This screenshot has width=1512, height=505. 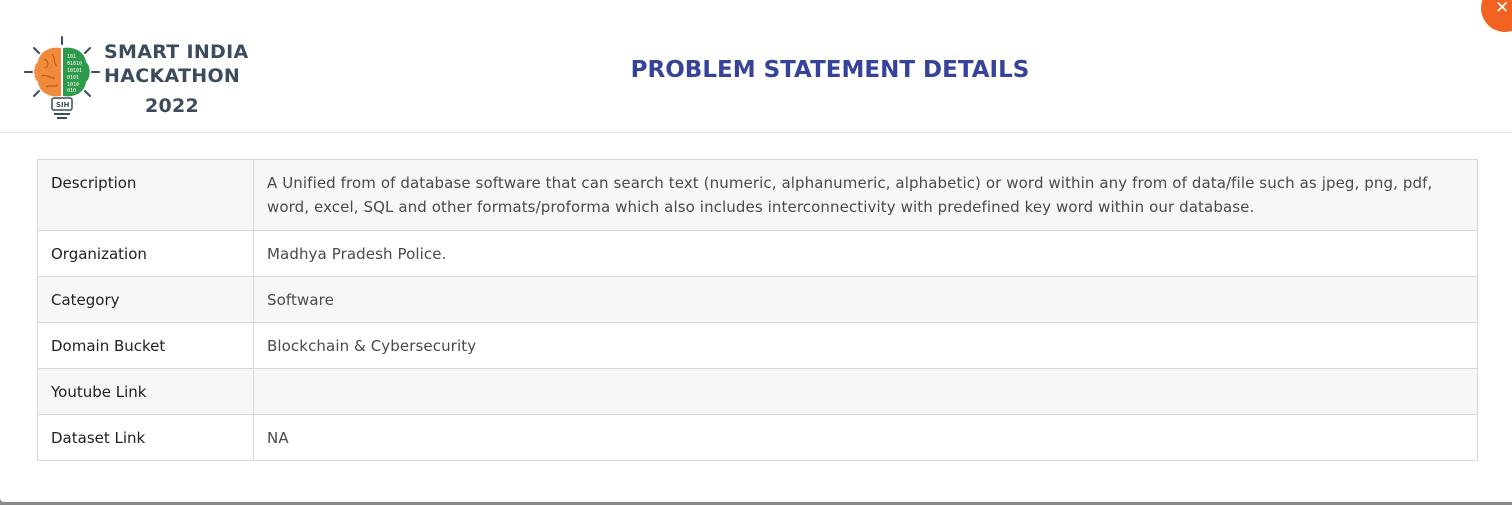 I want to click on table-row-category: Category Software, so click(x=757, y=299).